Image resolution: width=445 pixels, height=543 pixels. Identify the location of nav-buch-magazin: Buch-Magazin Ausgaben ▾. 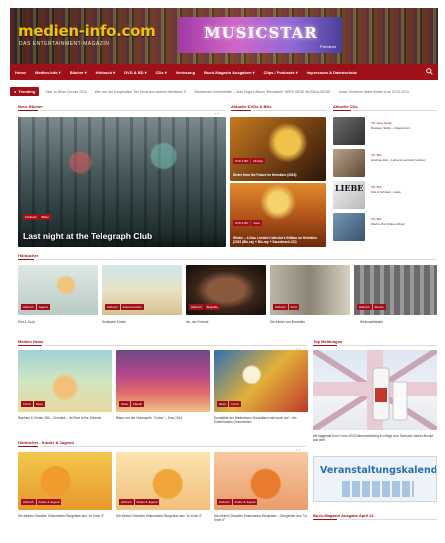
(229, 72).